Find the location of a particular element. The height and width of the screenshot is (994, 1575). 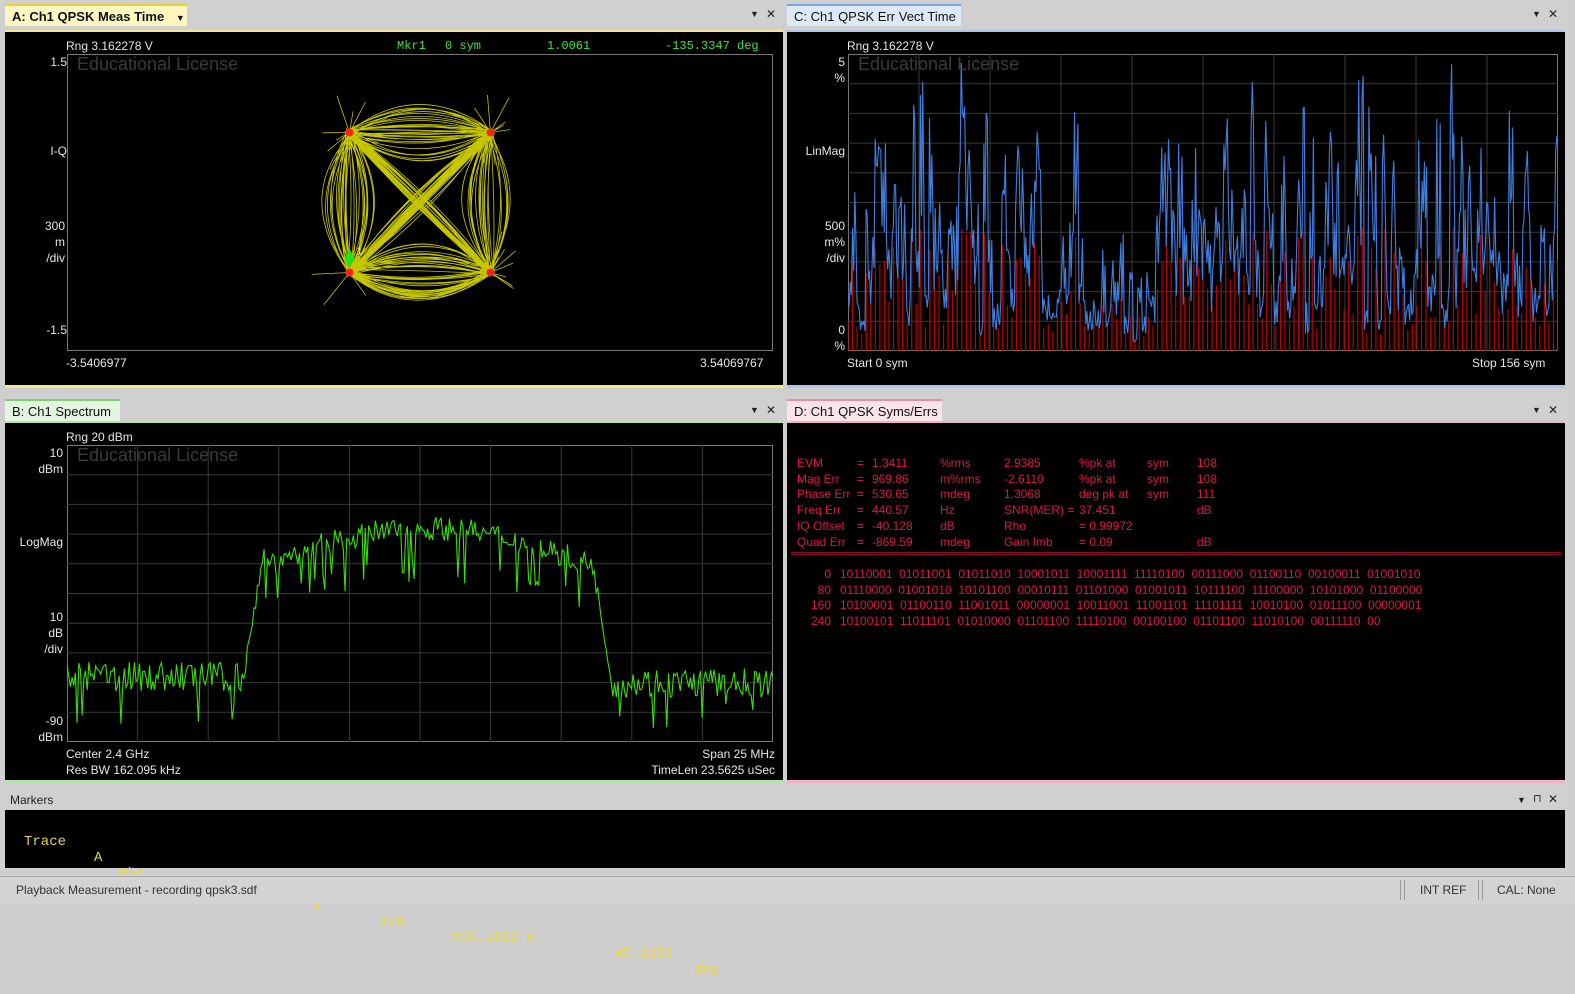

x-axis-left: -3.5406977 is located at coordinates (96, 363).